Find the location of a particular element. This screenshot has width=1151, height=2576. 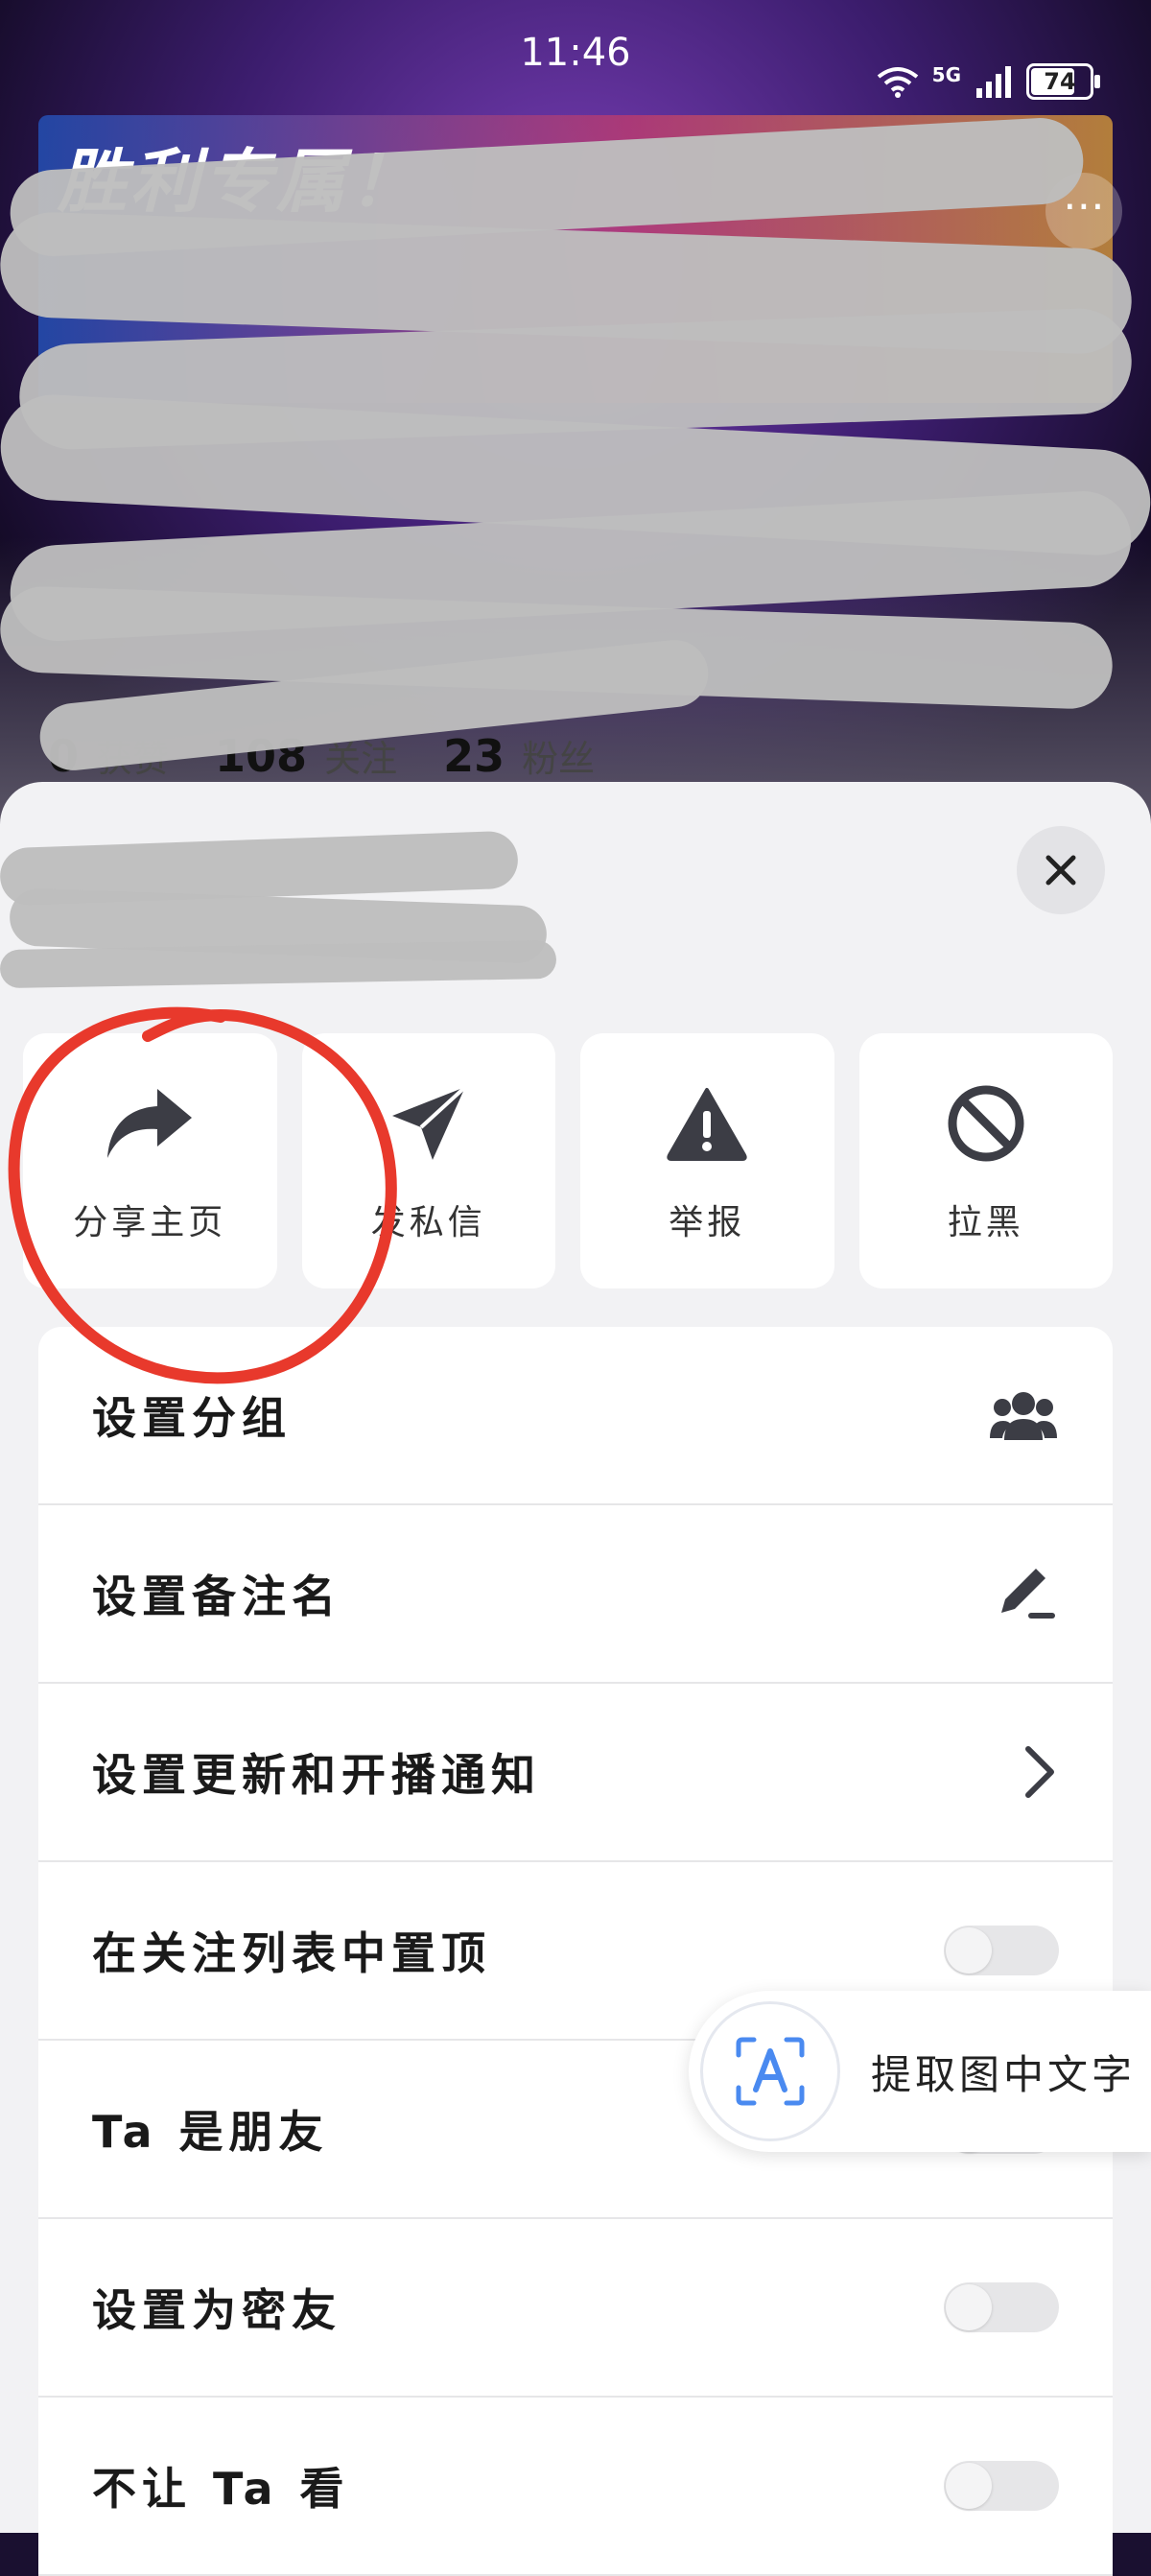

ocr-button is located at coordinates (770, 2071).